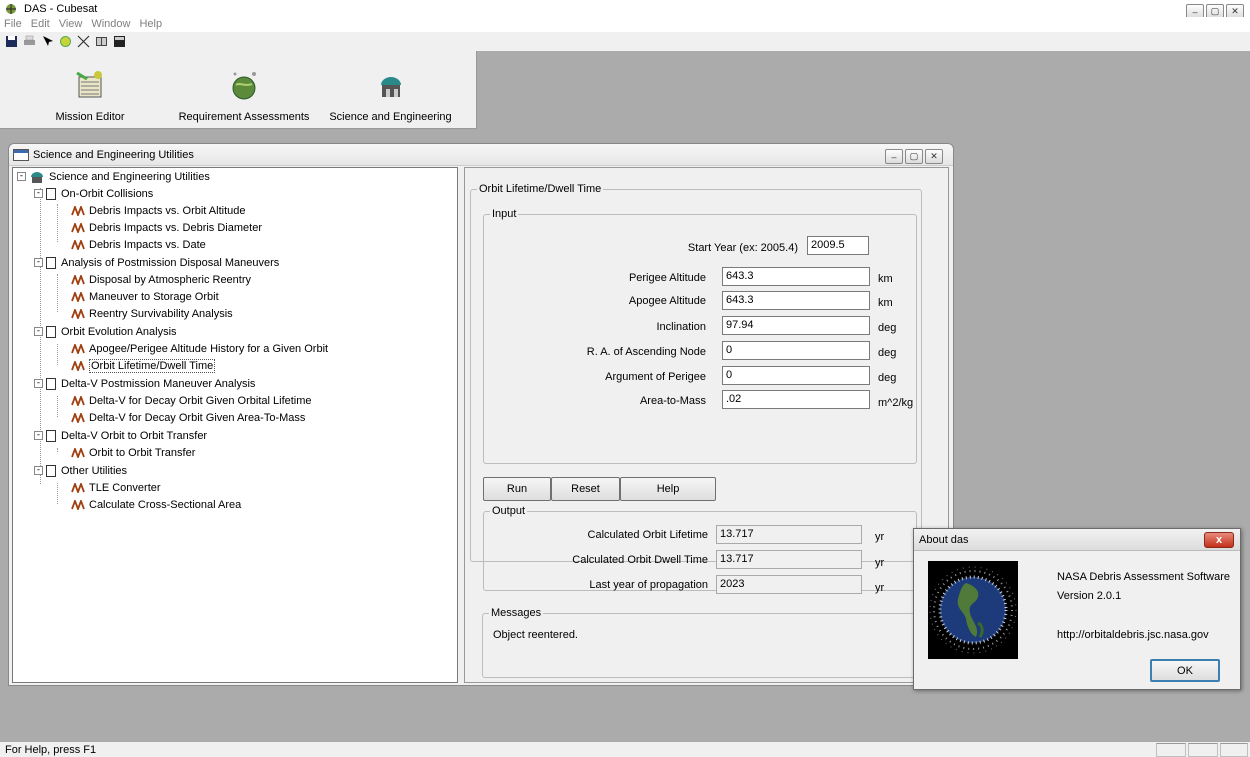 This screenshot has width=1250, height=757. Describe the element at coordinates (646, 352) in the screenshot. I see `raan-label: R. A. of Ascending Node` at that location.